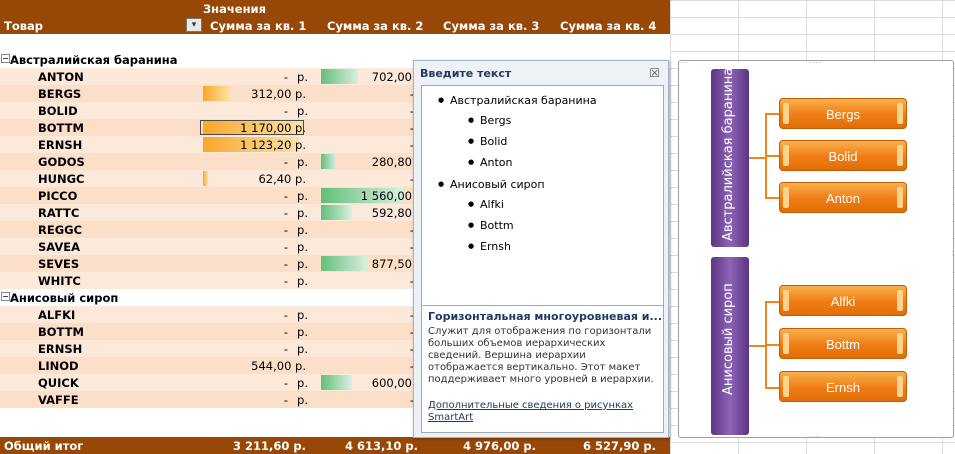 The width and height of the screenshot is (955, 454). Describe the element at coordinates (815, 63) in the screenshot. I see `resize-handle-top: ····` at that location.